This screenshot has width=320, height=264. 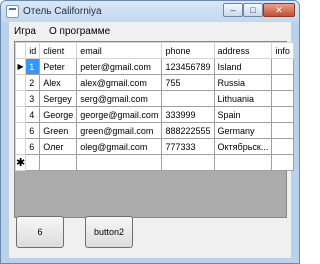 What do you see at coordinates (33, 82) in the screenshot?
I see `cell-id: 2` at bounding box center [33, 82].